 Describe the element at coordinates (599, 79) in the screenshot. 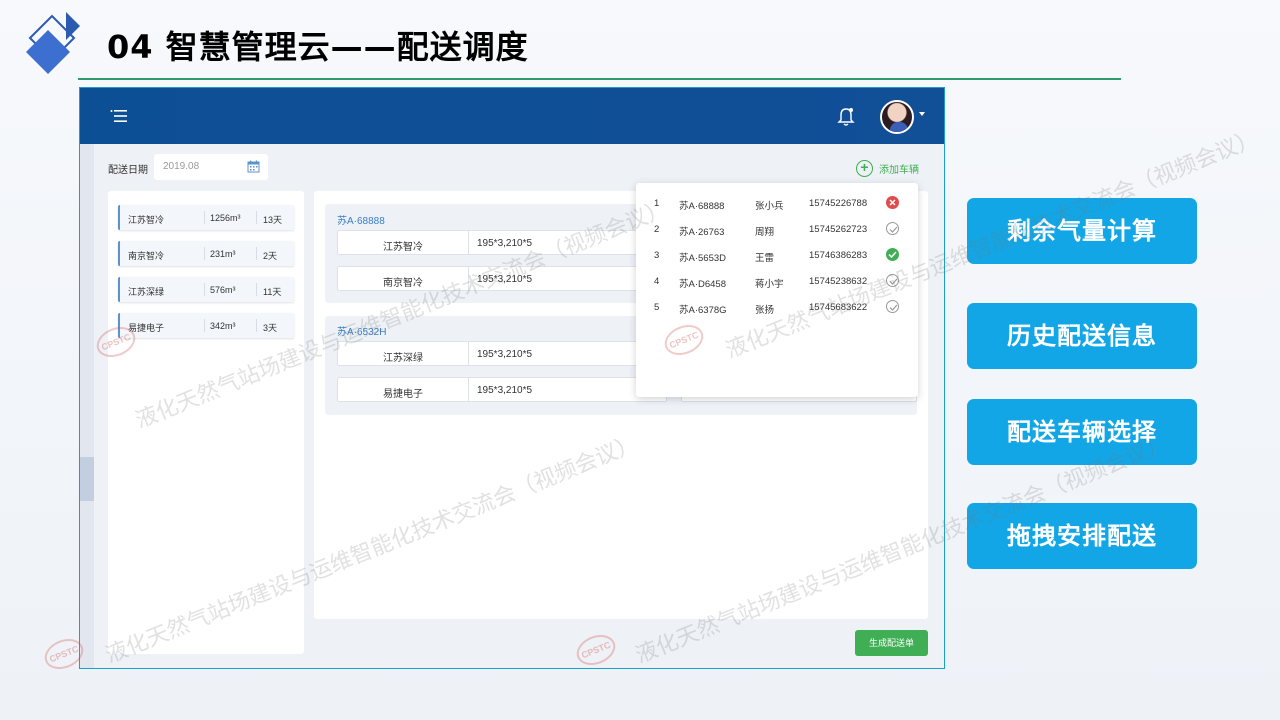

I see `title-divider` at that location.